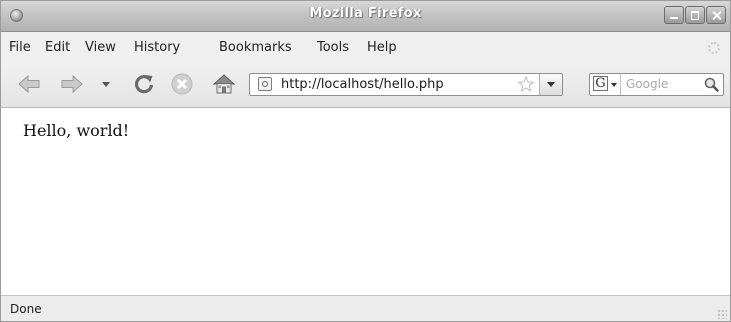 This screenshot has height=322, width=731. I want to click on history-dropdown-button, so click(106, 84).